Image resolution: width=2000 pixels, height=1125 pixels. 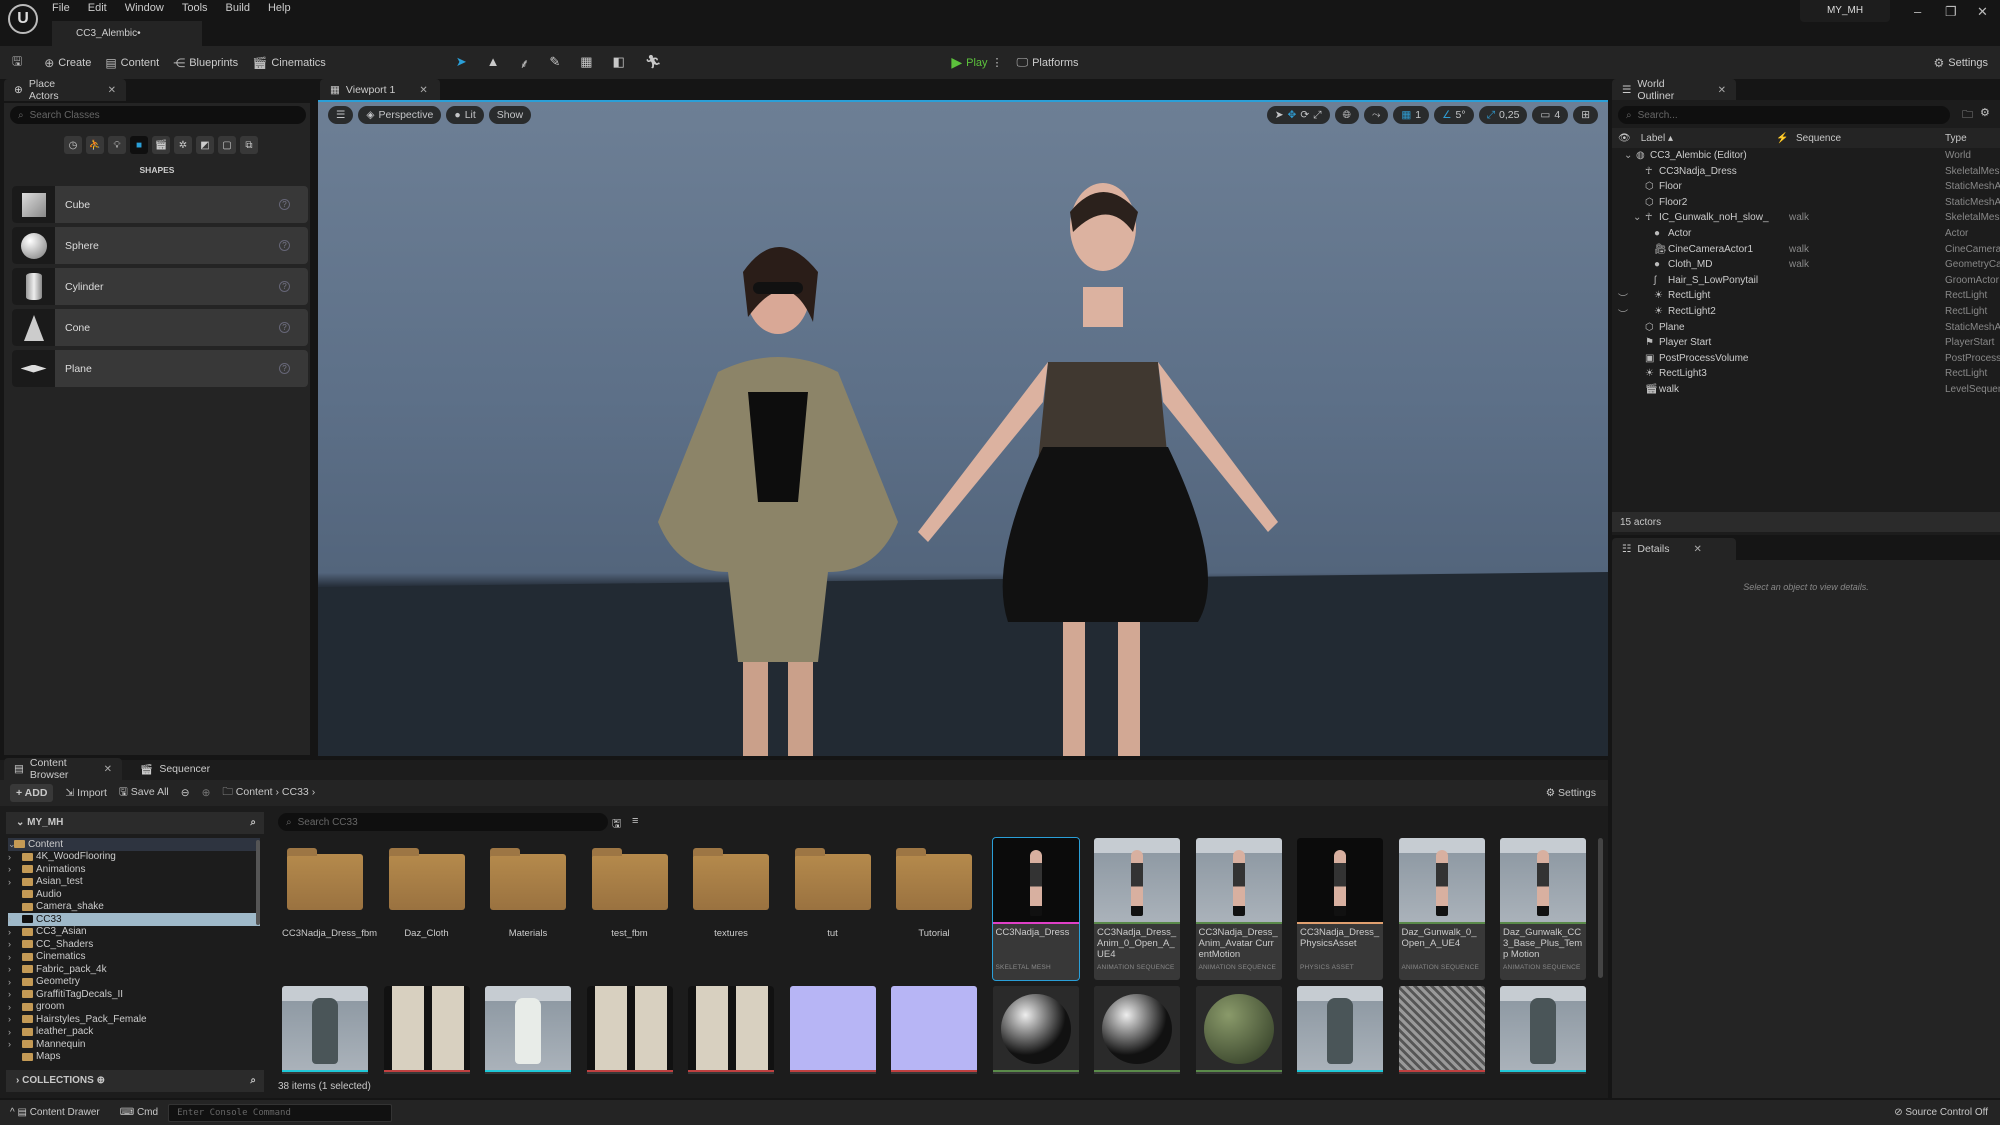 What do you see at coordinates (279, 8) in the screenshot?
I see `menu-help: Help` at bounding box center [279, 8].